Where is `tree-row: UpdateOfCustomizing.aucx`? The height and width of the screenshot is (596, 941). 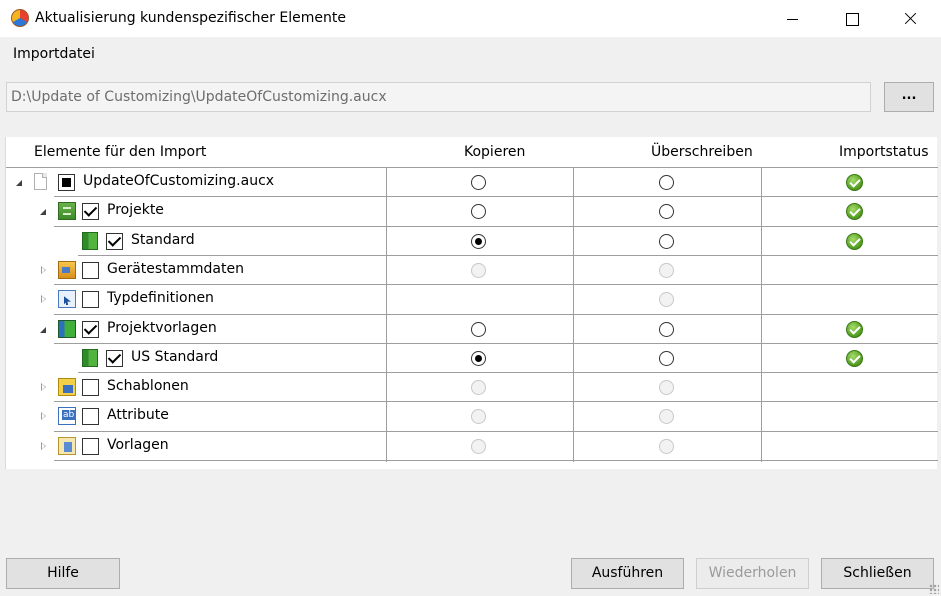 tree-row: UpdateOfCustomizing.aucx is located at coordinates (472, 182).